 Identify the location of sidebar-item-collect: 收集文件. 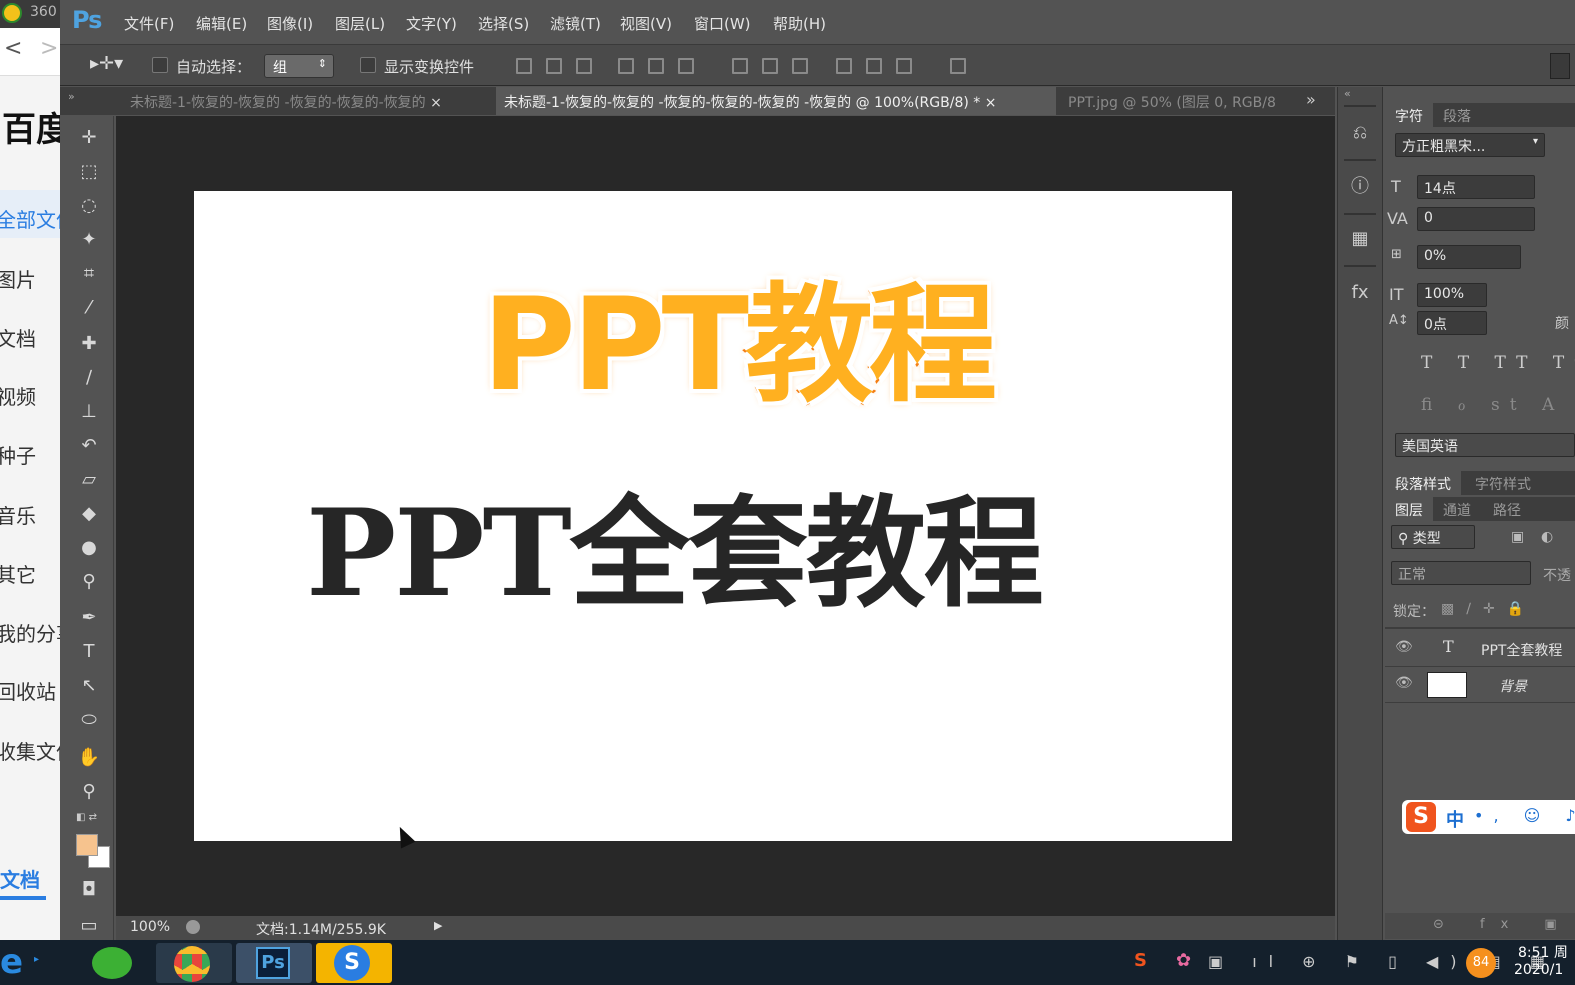
(31, 750).